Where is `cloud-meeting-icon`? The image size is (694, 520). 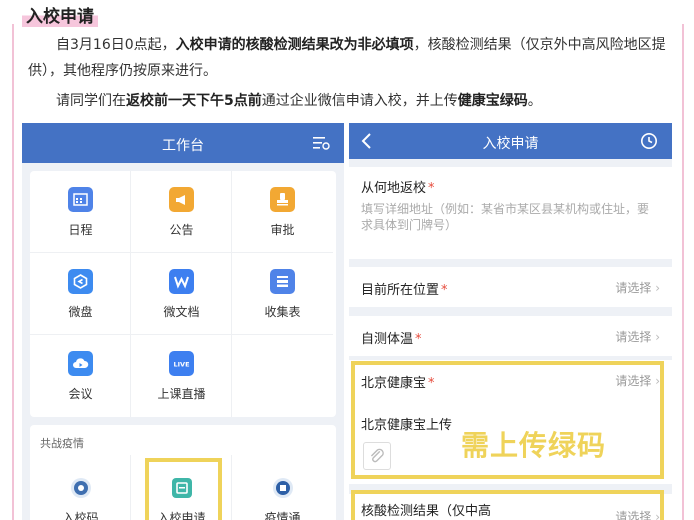 cloud-meeting-icon is located at coordinates (80, 363).